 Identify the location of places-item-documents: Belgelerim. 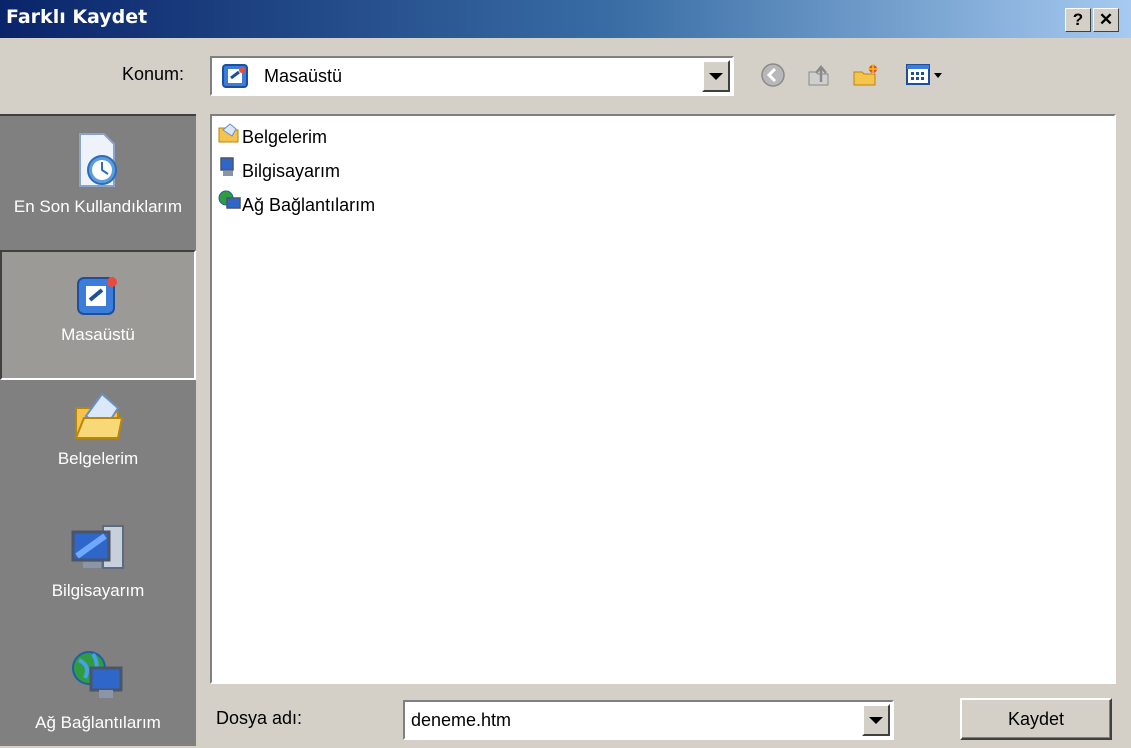
(98, 450).